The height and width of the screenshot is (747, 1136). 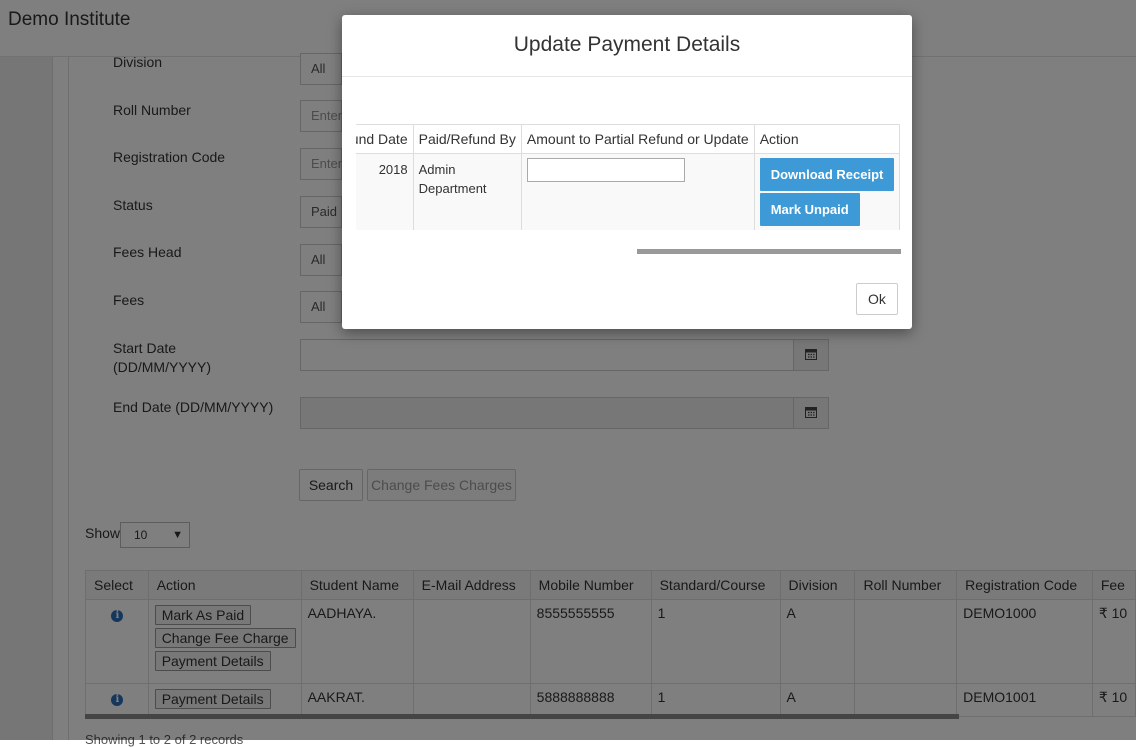 What do you see at coordinates (605, 170) in the screenshot?
I see `amount-input` at bounding box center [605, 170].